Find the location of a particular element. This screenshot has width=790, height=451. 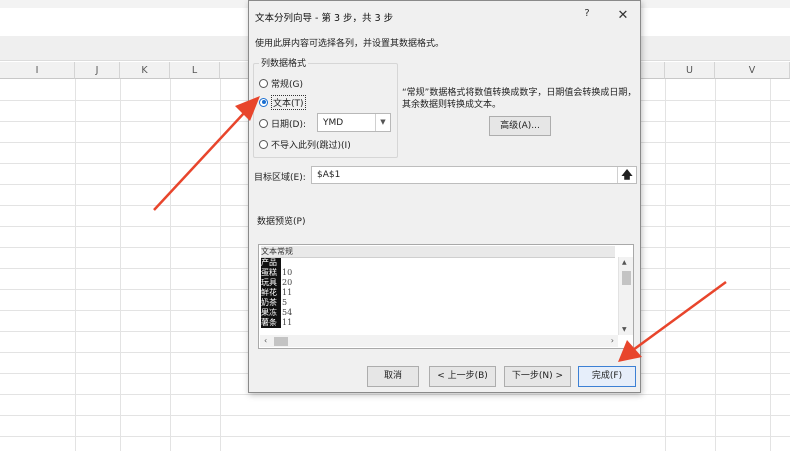

column-header-k: K is located at coordinates (145, 70).